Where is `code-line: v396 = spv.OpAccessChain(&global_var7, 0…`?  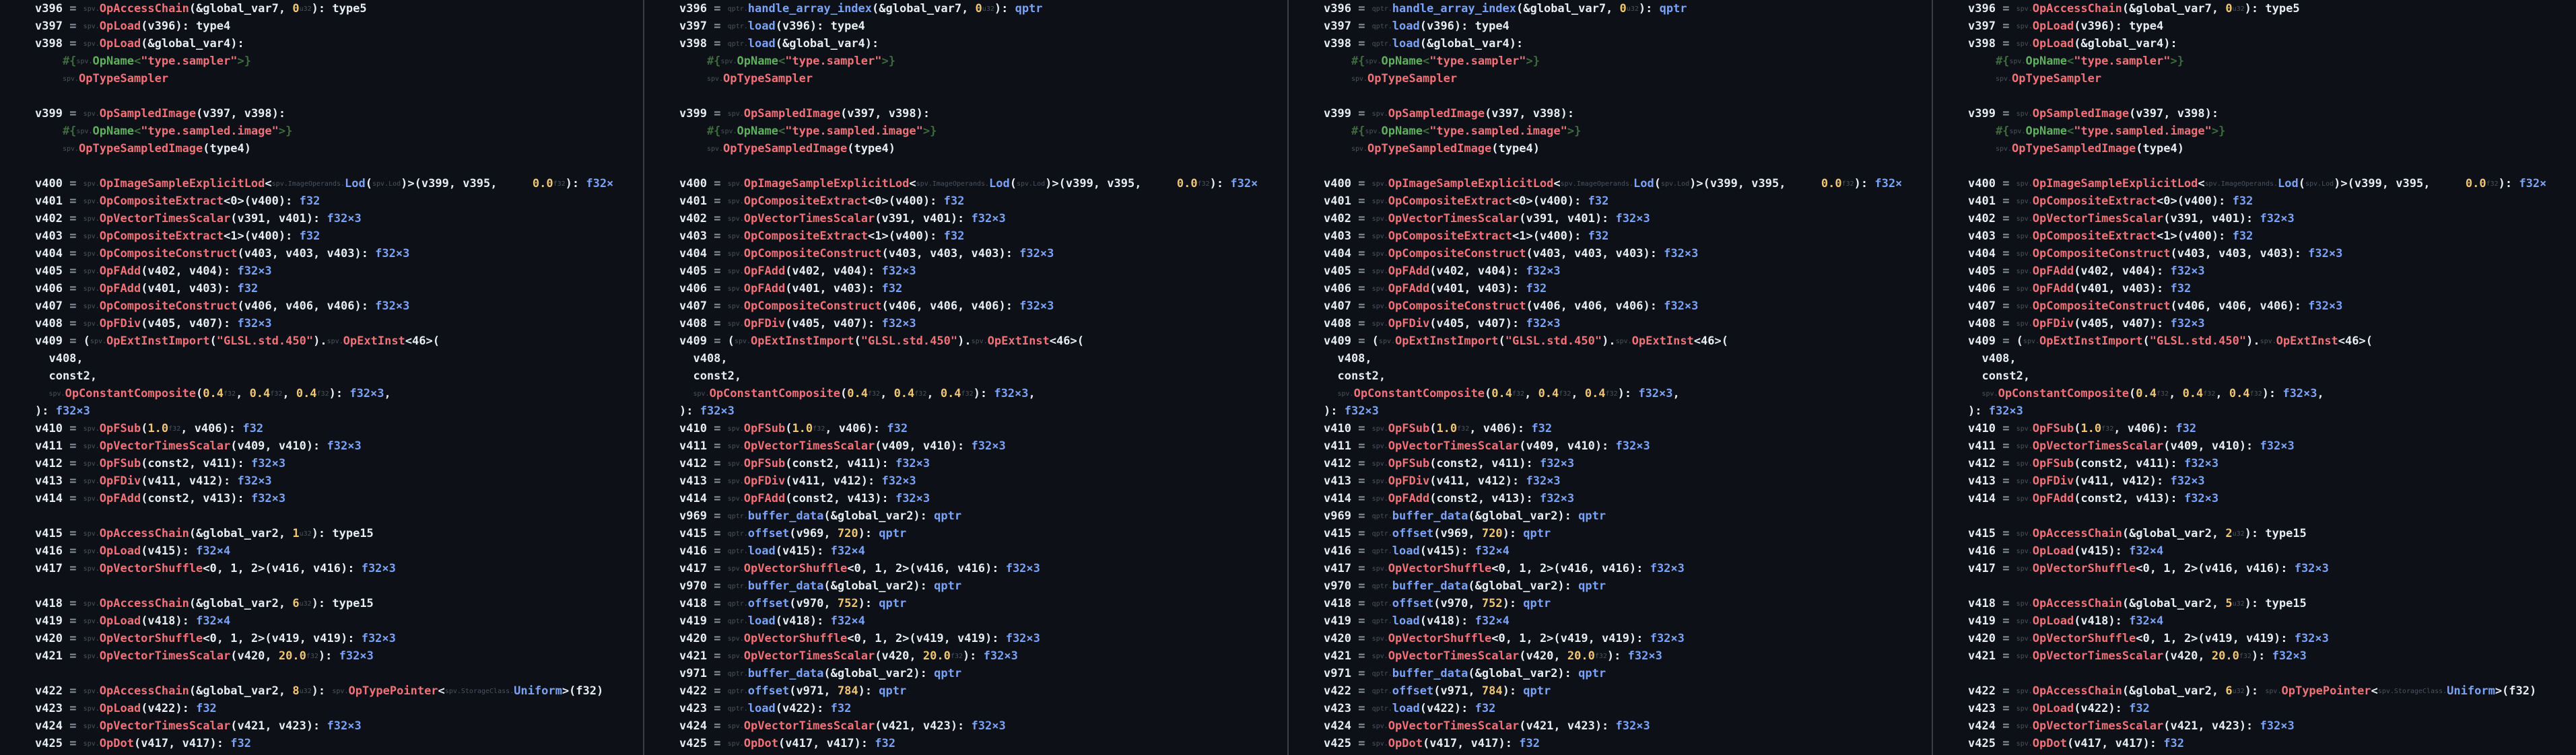
code-line: v396 = spv.OpAccessChain(&global_var7, 0… is located at coordinates (339, 8).